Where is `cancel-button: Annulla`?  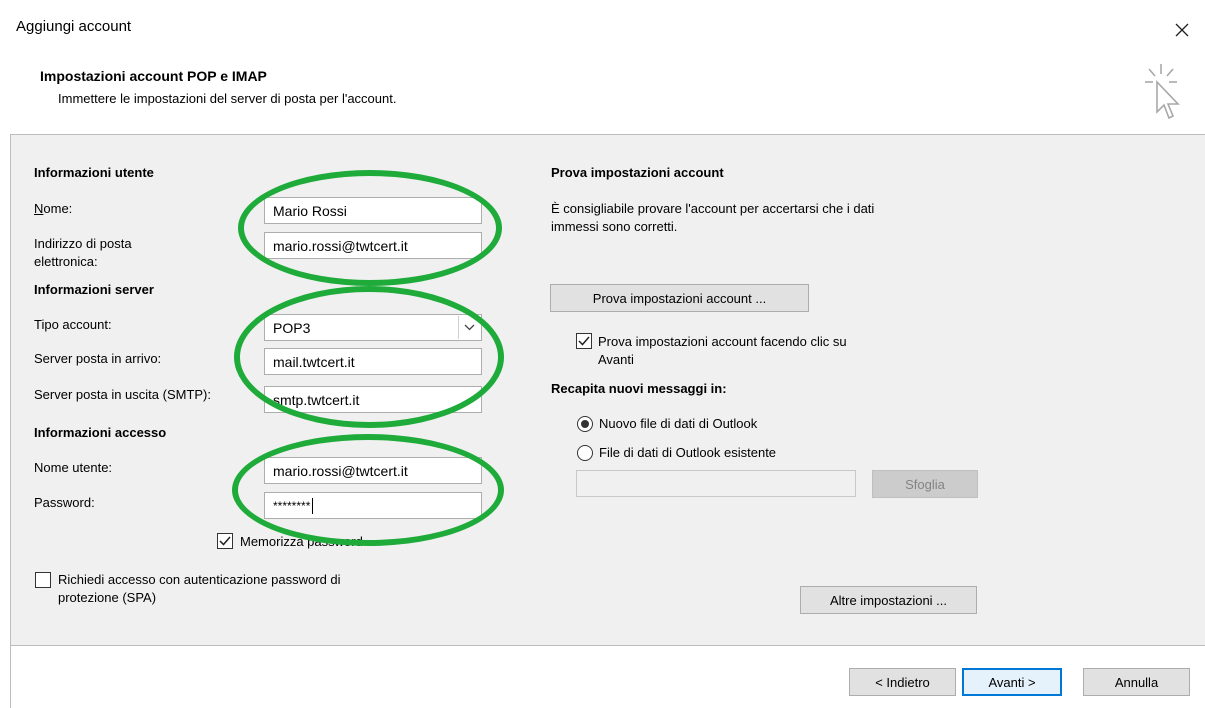
cancel-button: Annulla is located at coordinates (1136, 682).